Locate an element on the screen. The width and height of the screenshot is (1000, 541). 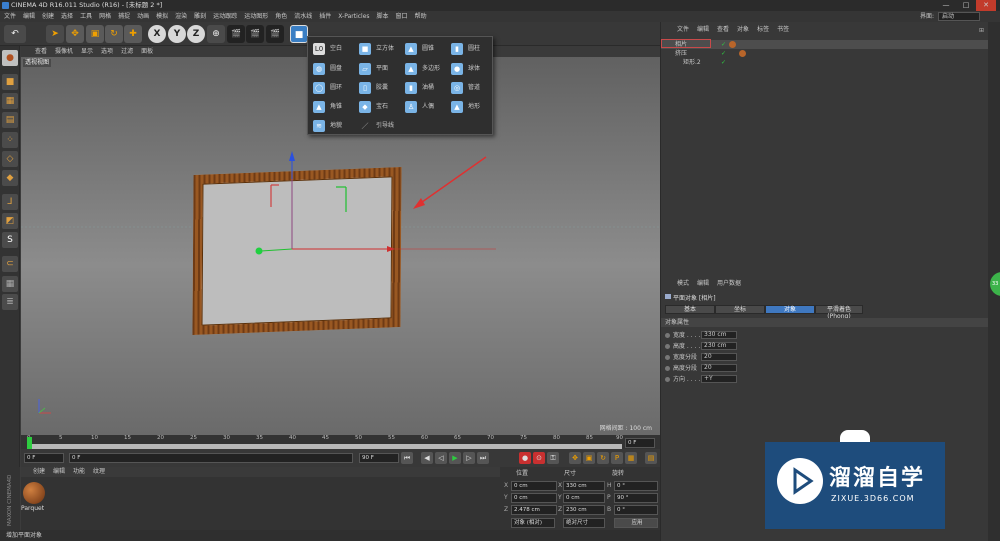
keyframe-selection-icon: ⚿ is located at coordinates (553, 458).